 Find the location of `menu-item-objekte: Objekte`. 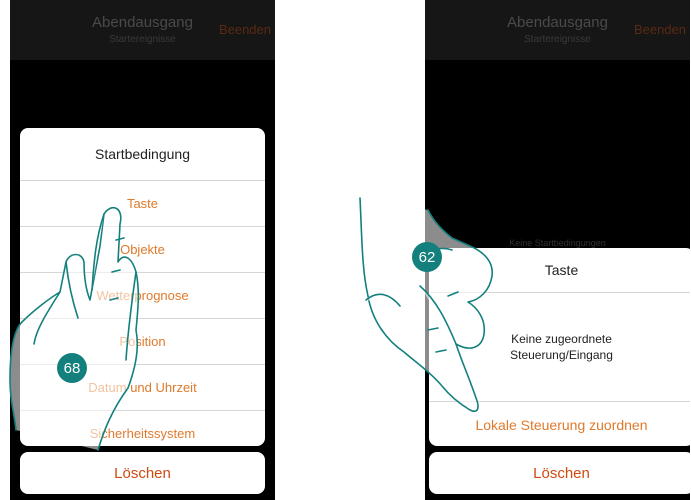

menu-item-objekte: Objekte is located at coordinates (142, 249).